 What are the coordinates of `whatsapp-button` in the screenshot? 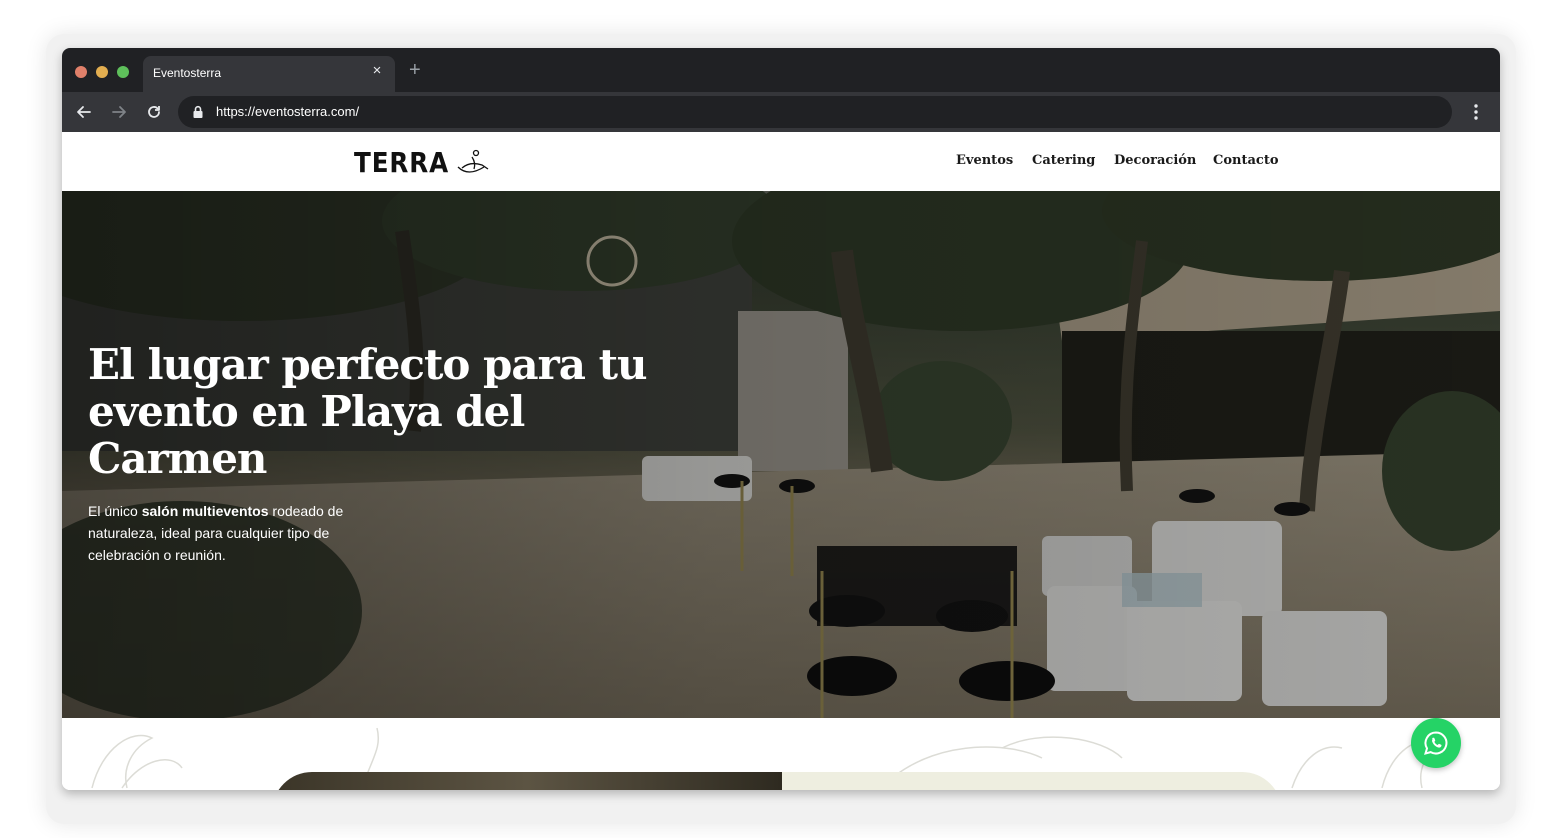 It's located at (1436, 743).